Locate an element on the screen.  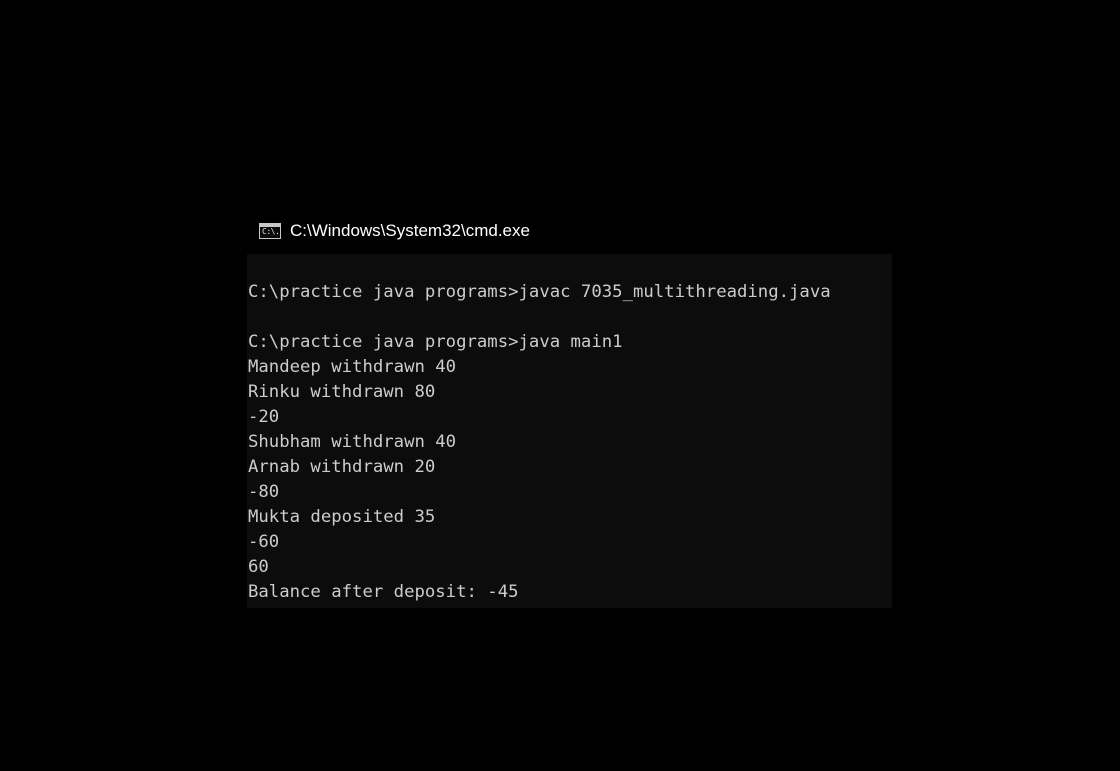
console-line: Rinku withdrawn 80 is located at coordinates (342, 392).